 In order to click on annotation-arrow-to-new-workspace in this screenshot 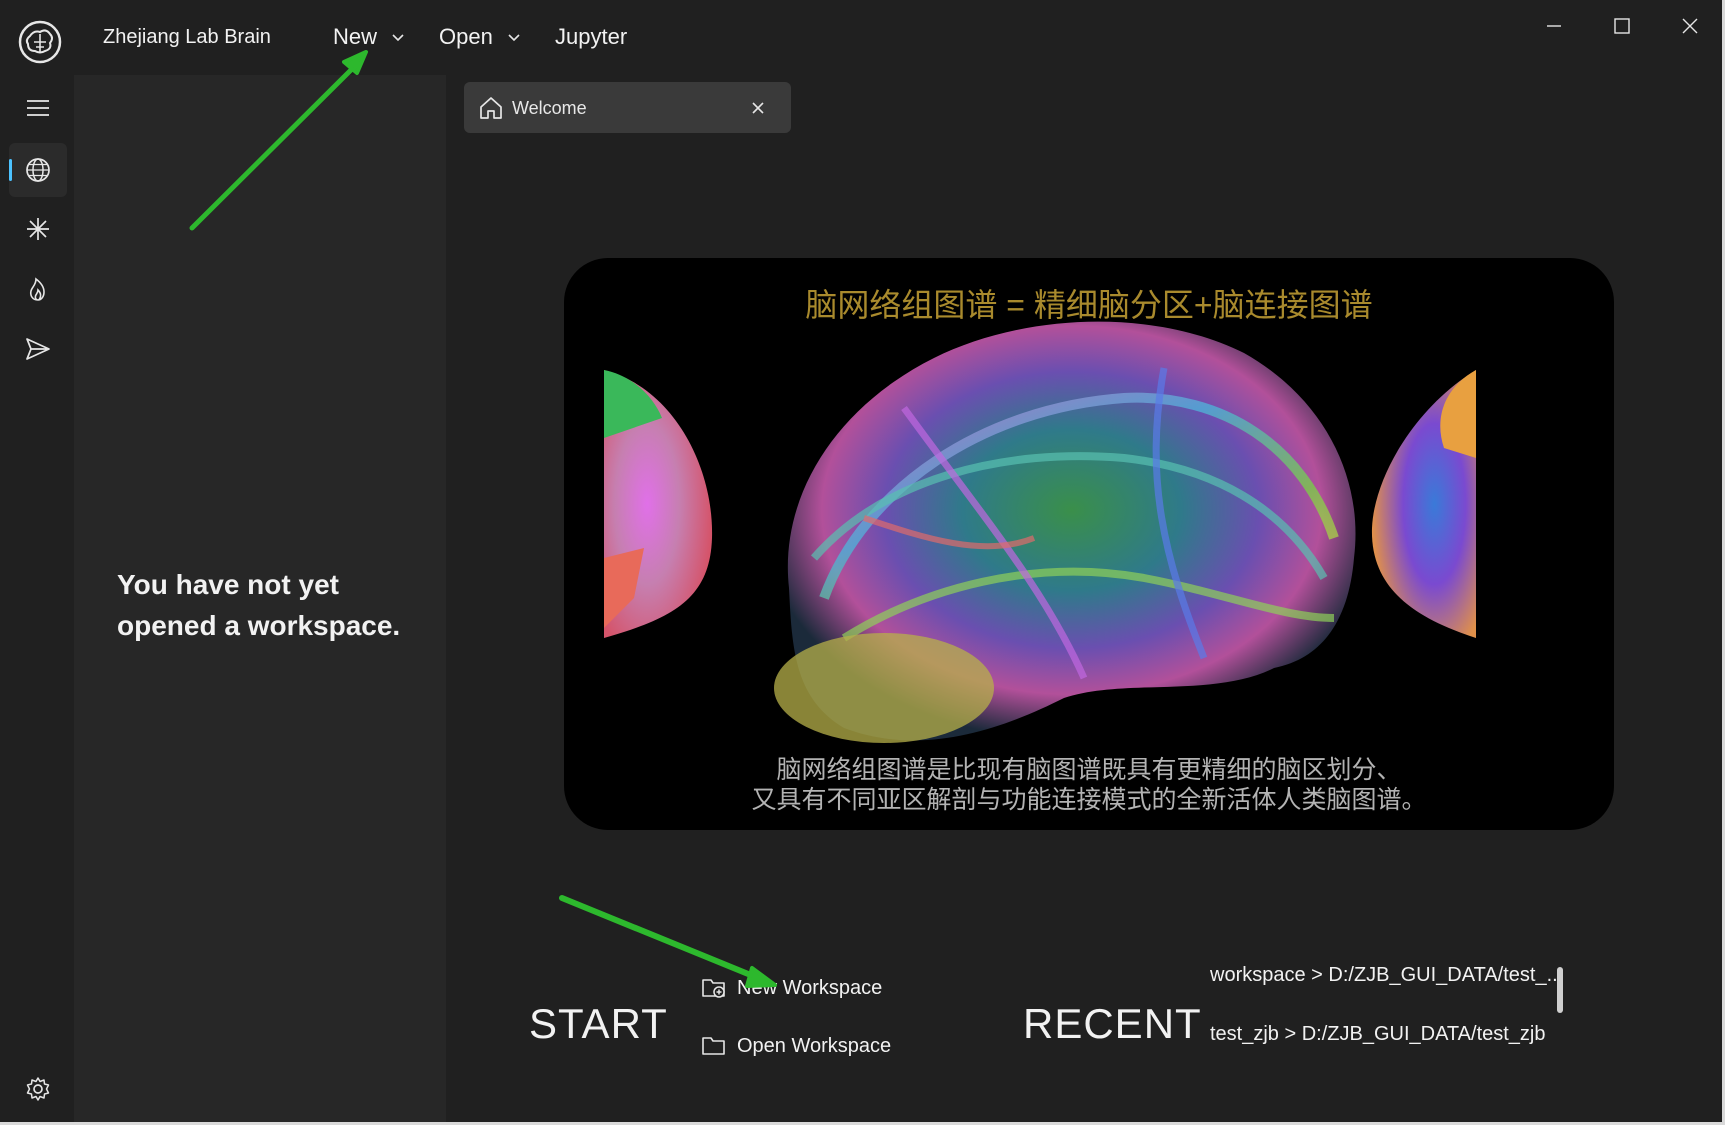, I will do `click(668, 941)`.